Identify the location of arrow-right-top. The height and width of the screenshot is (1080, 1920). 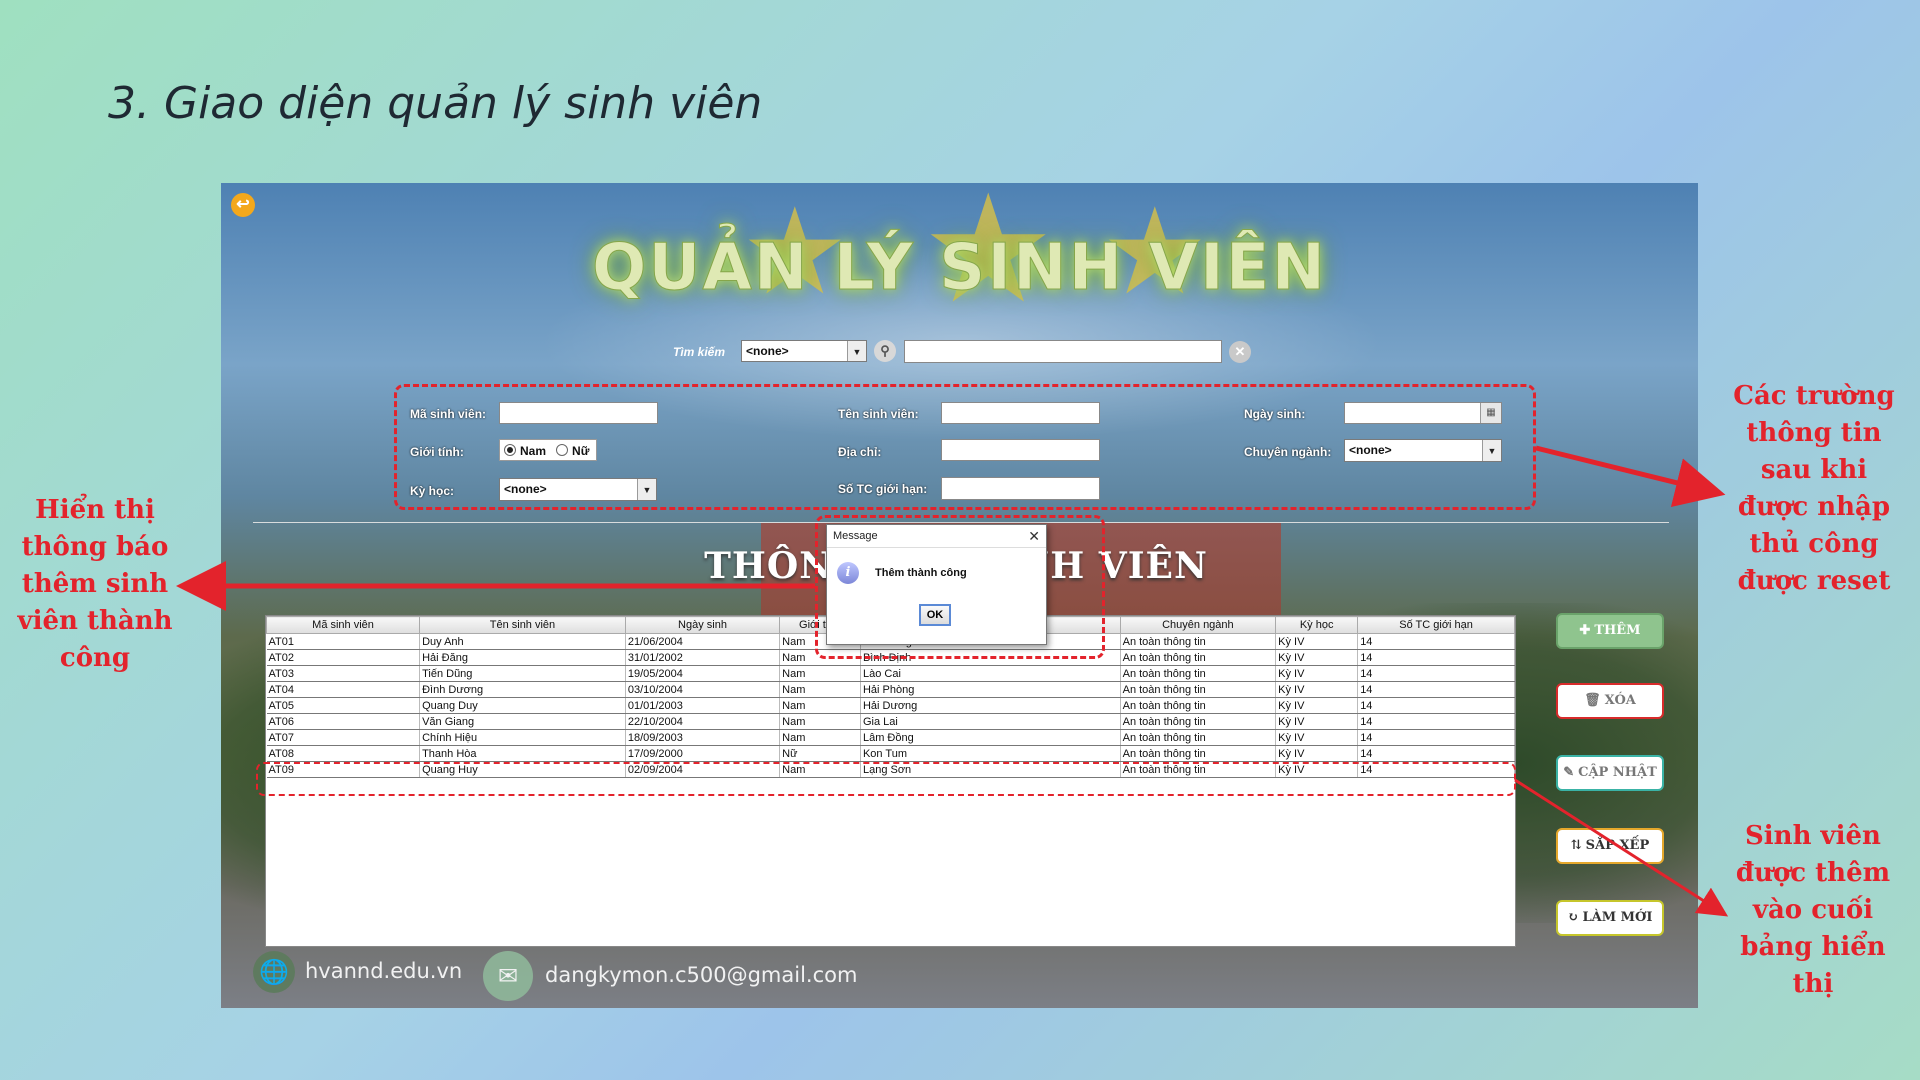
(1630, 476).